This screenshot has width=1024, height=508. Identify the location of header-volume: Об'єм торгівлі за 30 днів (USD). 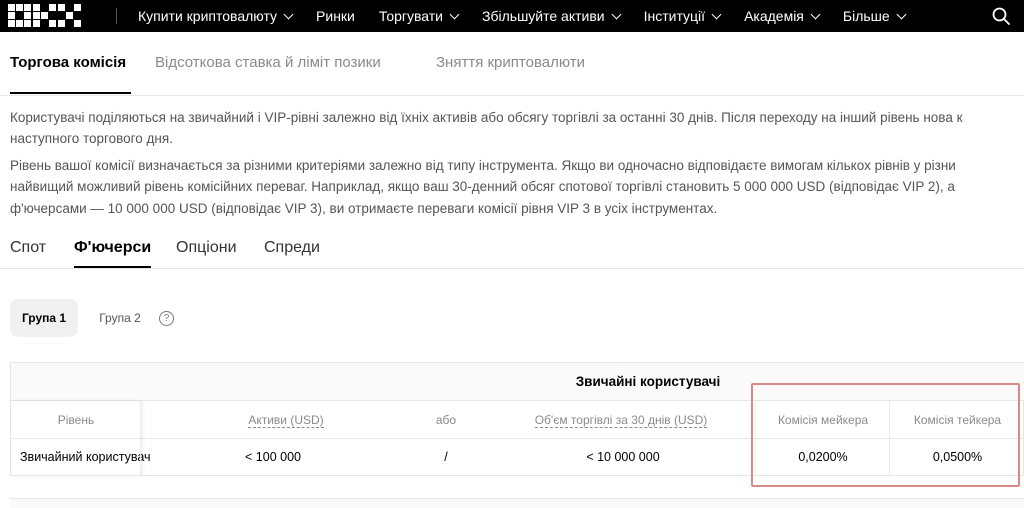
(621, 420).